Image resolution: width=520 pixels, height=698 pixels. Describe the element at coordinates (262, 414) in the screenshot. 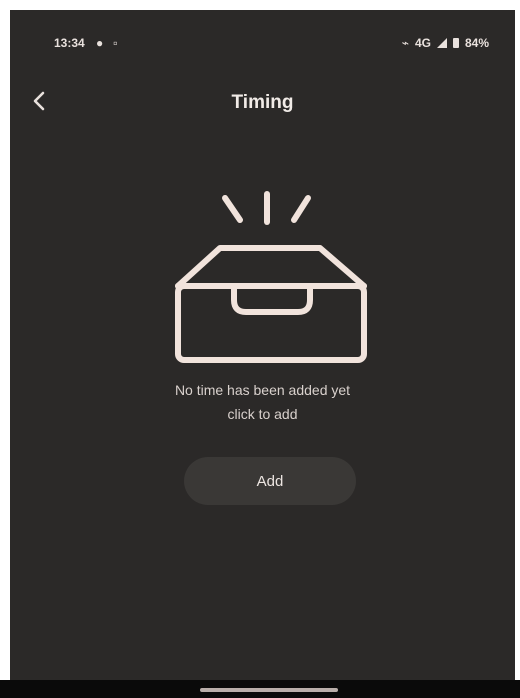

I see `empty-state-line-2: click to add` at that location.